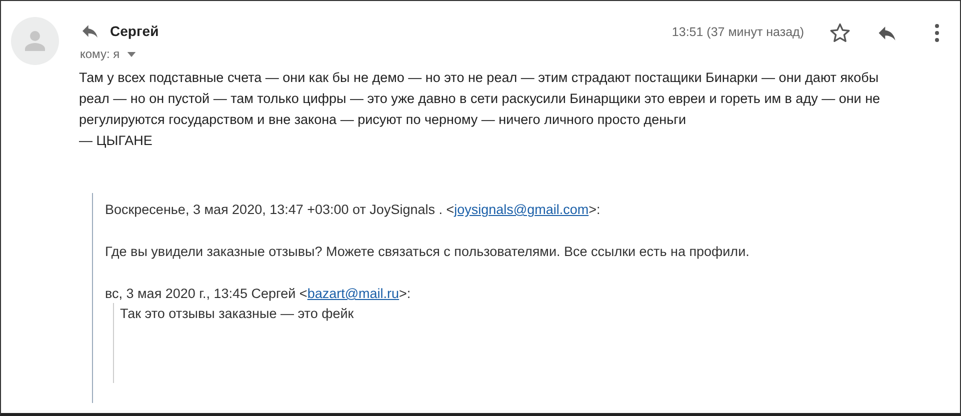  I want to click on quoted-text: Так это отзывы заказные — это фейк, so click(237, 314).